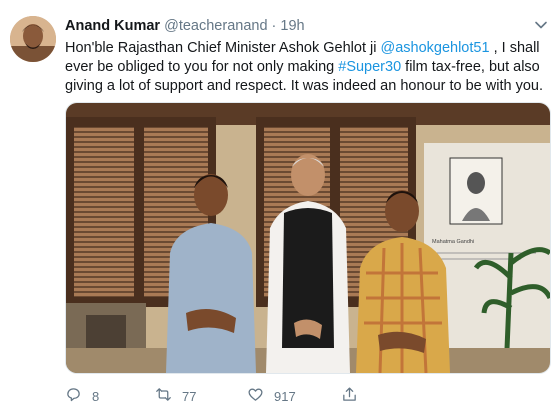 The height and width of the screenshot is (417, 560). What do you see at coordinates (73, 396) in the screenshot?
I see `reply-icon` at bounding box center [73, 396].